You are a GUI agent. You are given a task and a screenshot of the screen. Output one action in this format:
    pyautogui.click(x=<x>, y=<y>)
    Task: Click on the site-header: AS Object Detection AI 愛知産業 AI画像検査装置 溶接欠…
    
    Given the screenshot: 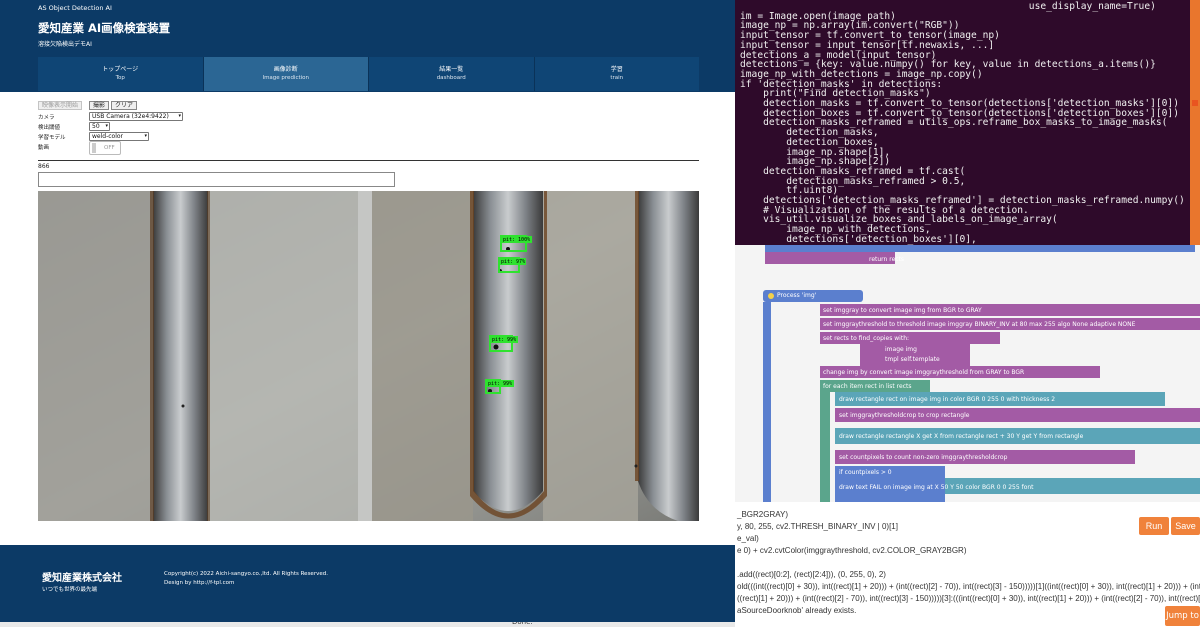 What is the action you would take?
    pyautogui.click(x=367, y=46)
    